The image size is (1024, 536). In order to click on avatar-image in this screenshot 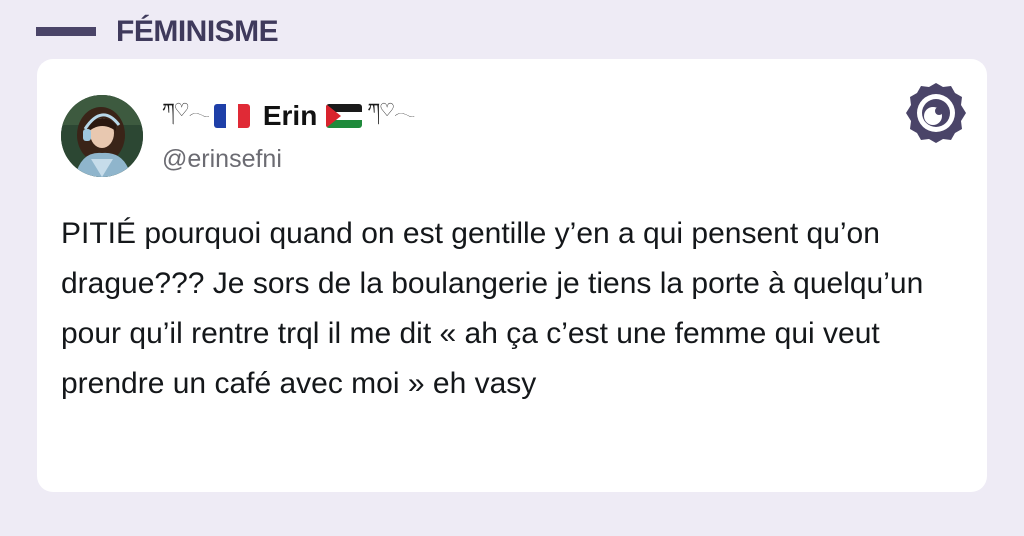, I will do `click(102, 136)`.